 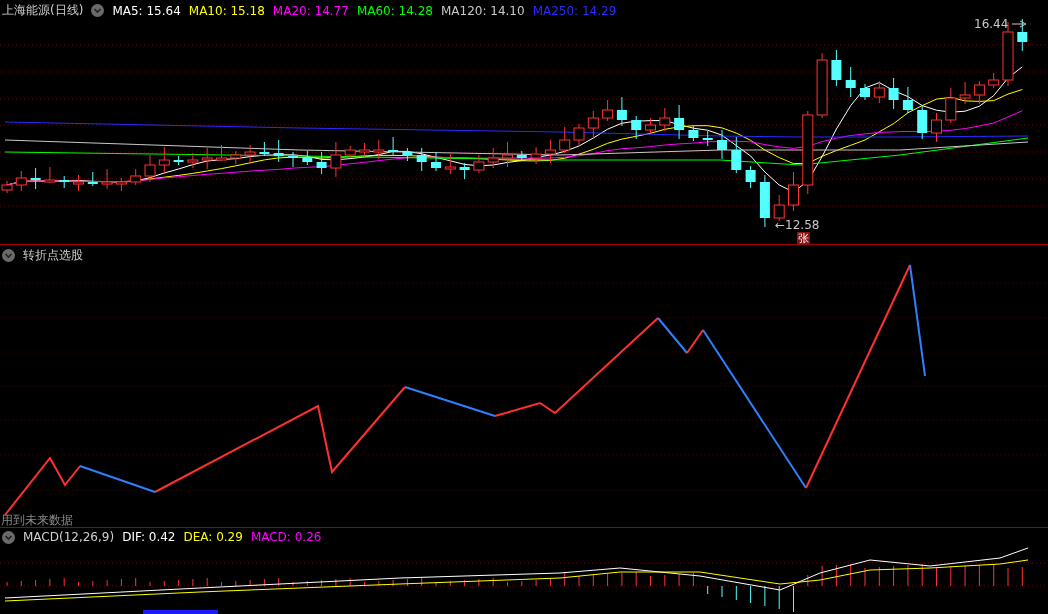 I want to click on price-label: 16.44, so click(x=991, y=24).